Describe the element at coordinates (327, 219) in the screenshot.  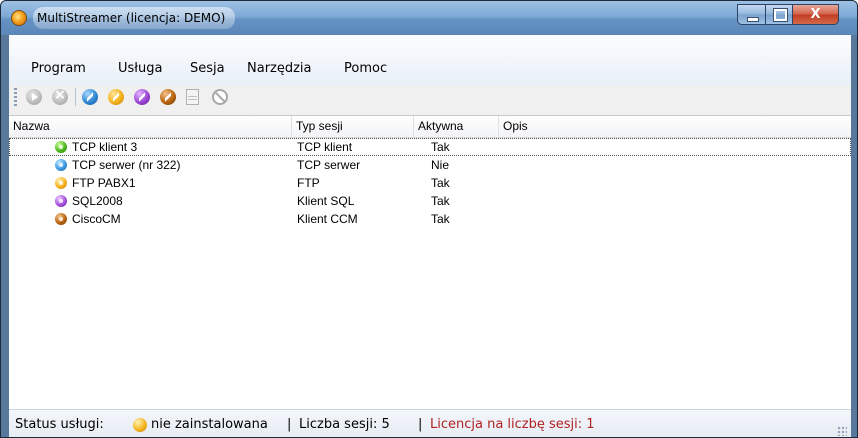
I see `row-type: Klient CCM` at that location.